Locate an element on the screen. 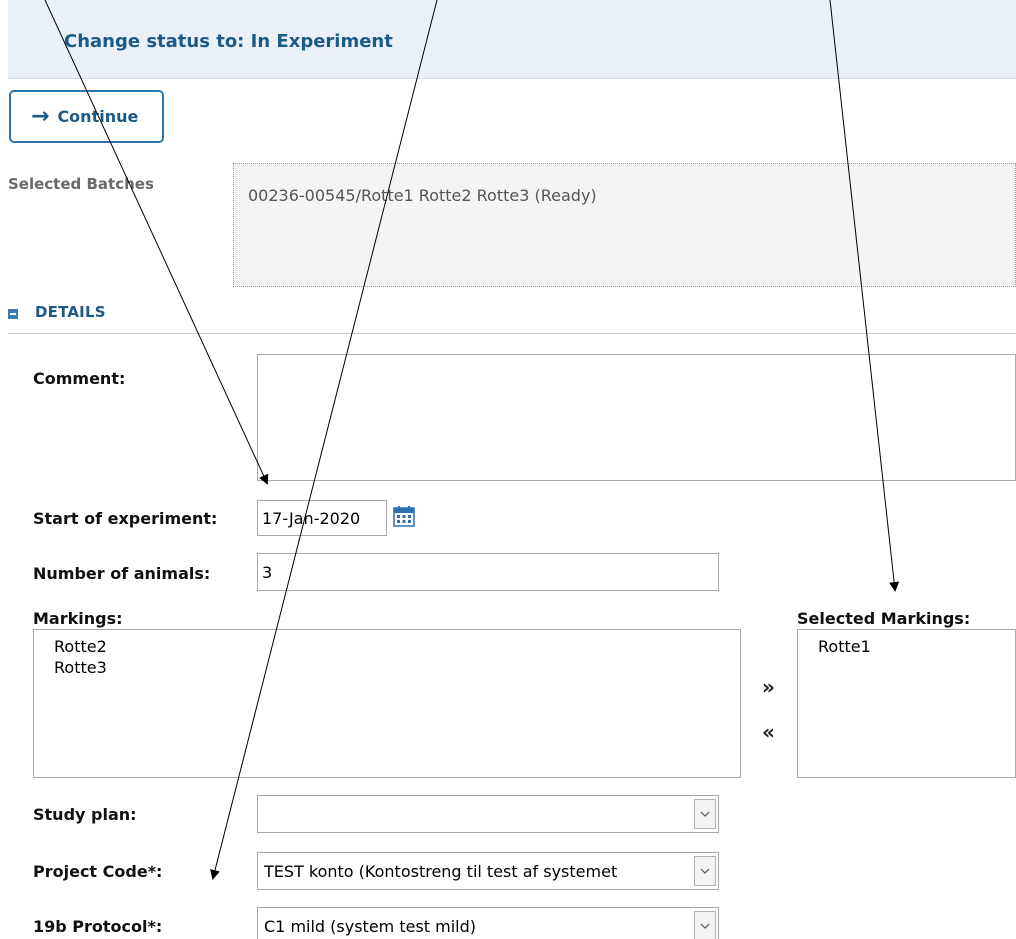  protocol-value: C1 mild (system test mild) is located at coordinates (370, 926).